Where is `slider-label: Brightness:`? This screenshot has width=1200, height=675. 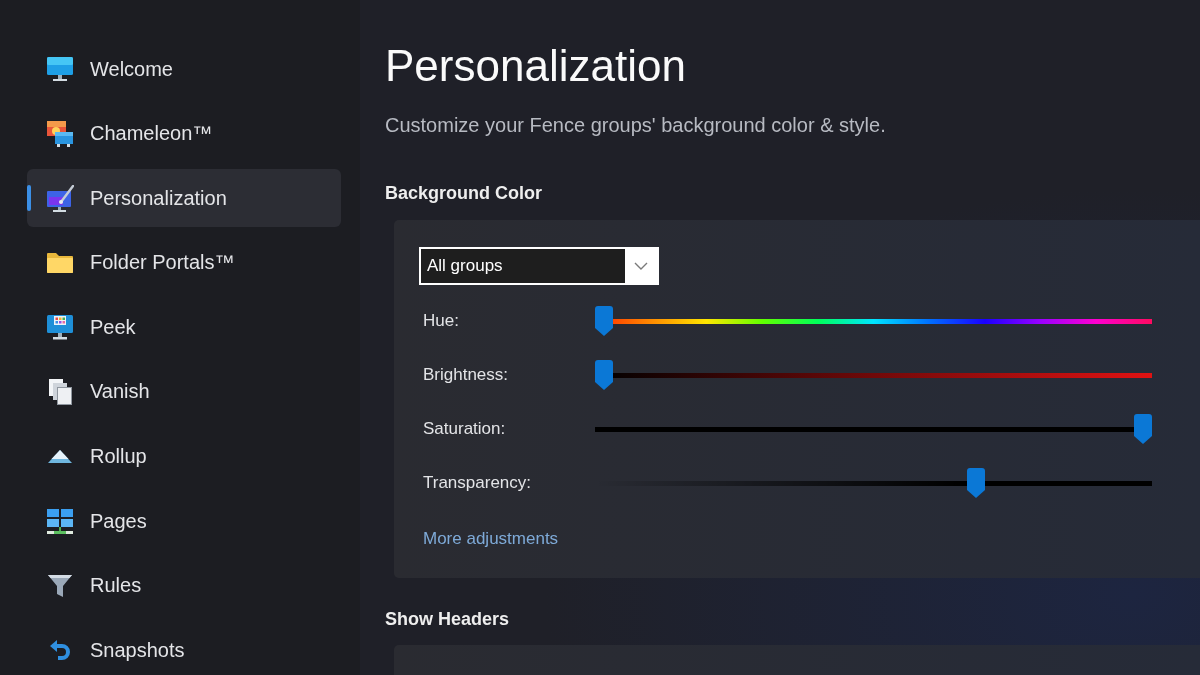
slider-label: Brightness: is located at coordinates (465, 375).